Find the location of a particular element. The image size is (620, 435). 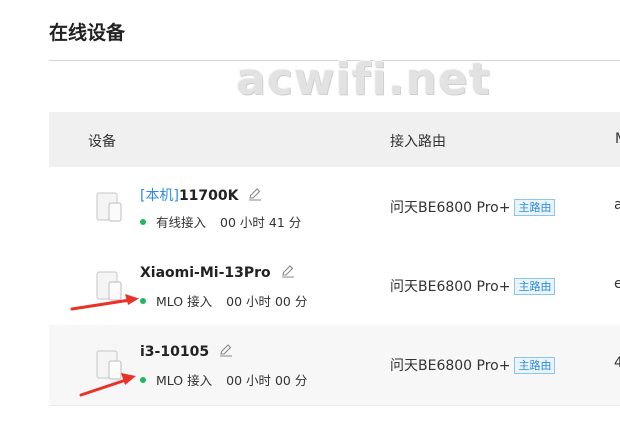

online-duration: 00 小时 41 分 is located at coordinates (261, 222).